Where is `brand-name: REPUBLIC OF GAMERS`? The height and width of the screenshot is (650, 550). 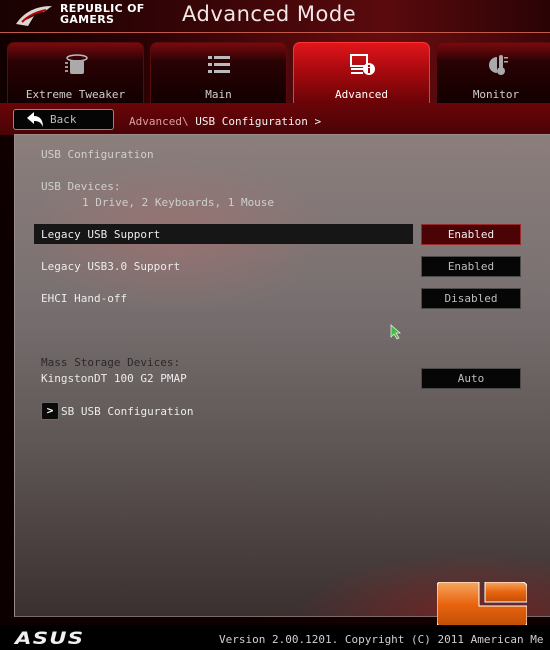 brand-name: REPUBLIC OF GAMERS is located at coordinates (102, 14).